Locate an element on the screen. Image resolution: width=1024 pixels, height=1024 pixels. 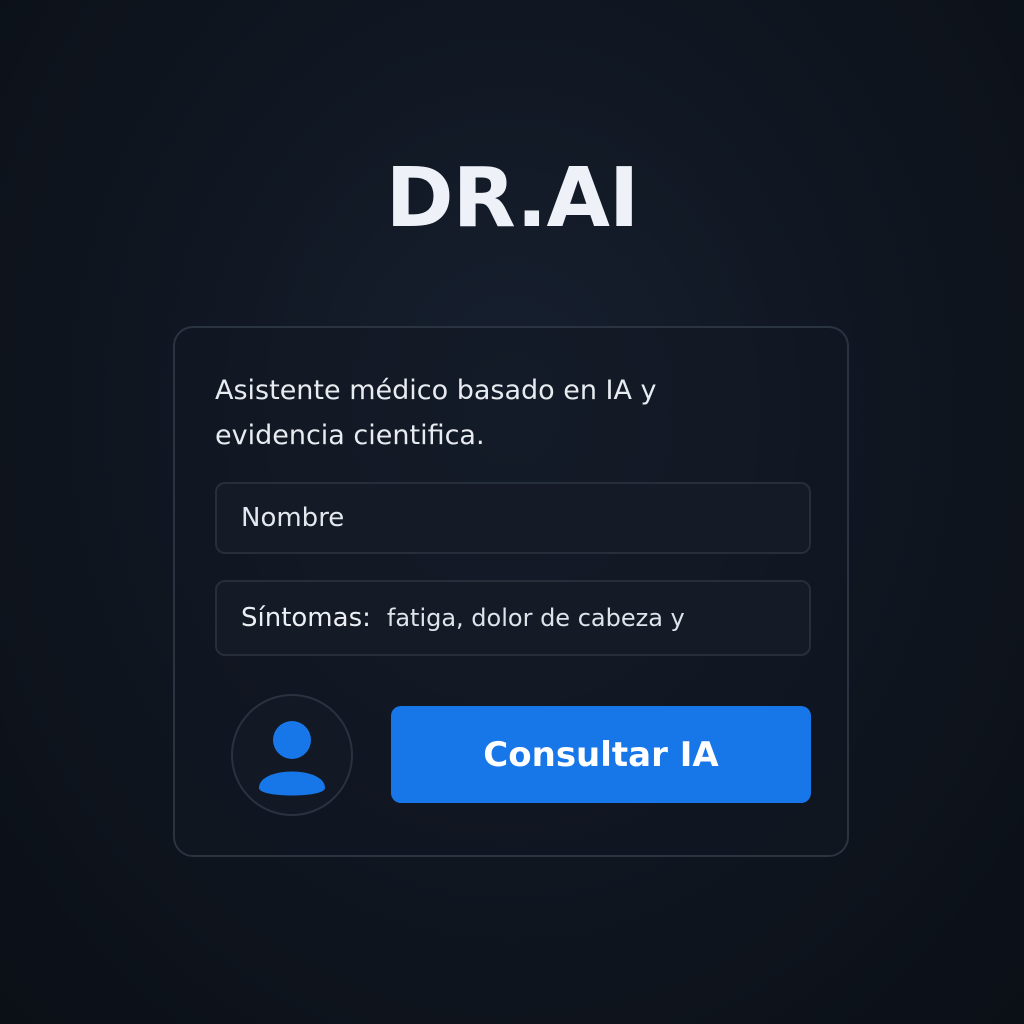
symptoms-input: Síntomas: fatiga, dolor de cabeza y is located at coordinates (513, 618).